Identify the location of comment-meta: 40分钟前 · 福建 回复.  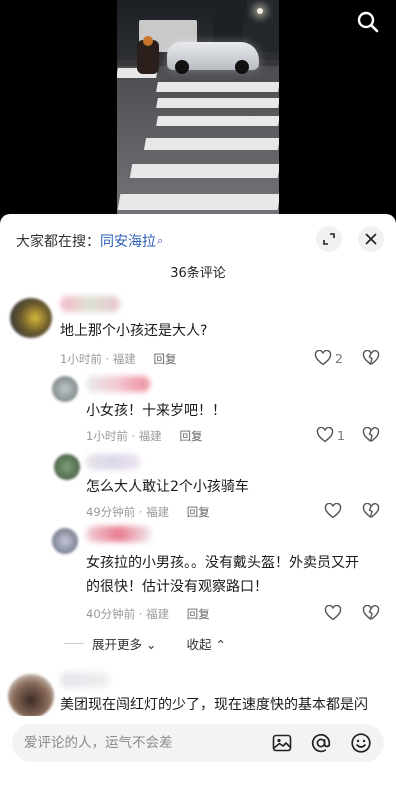
(148, 614).